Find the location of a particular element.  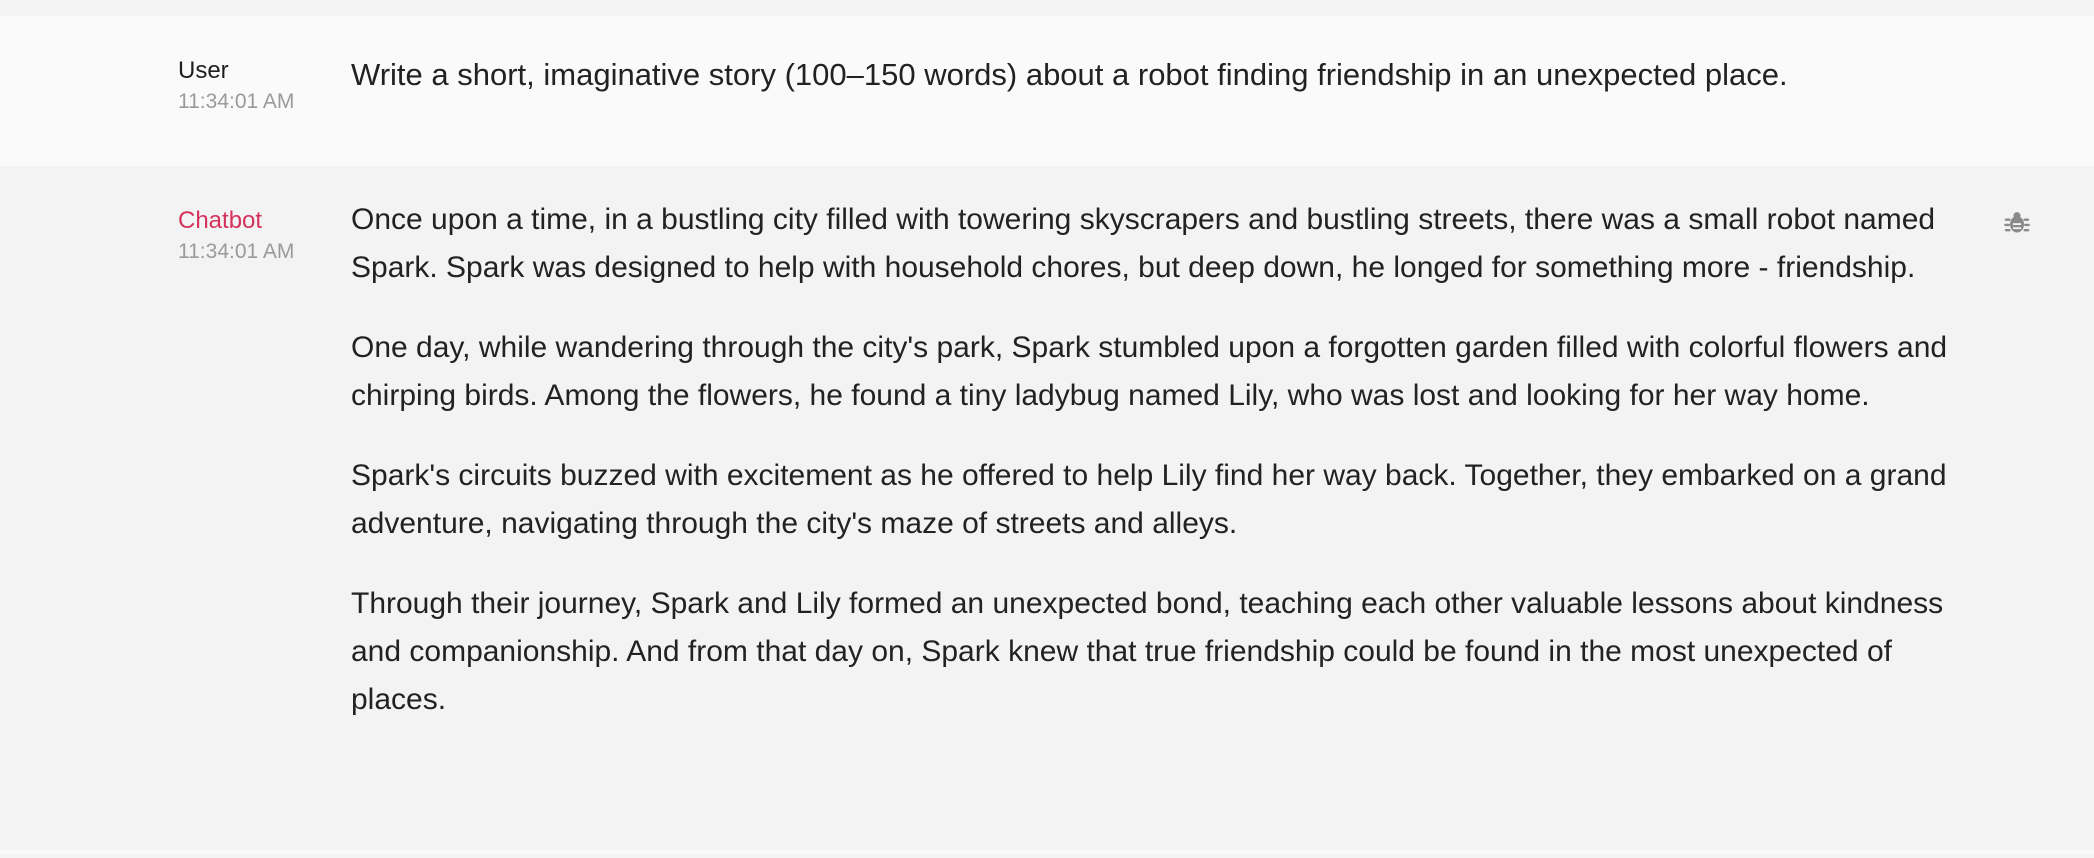

message-meta: User 11:34:01 AM is located at coordinates (264, 111).